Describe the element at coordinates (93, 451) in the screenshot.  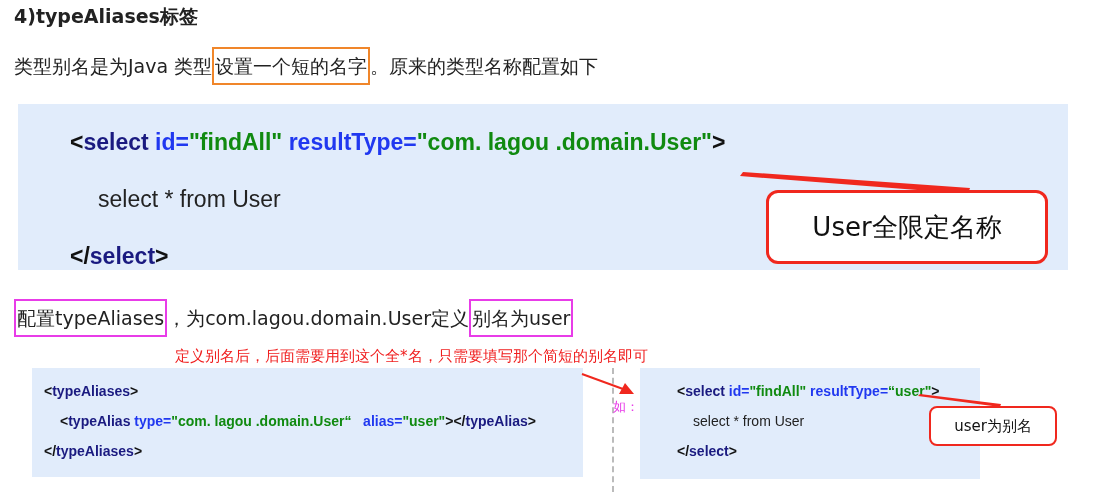
I see `code-line: </typeAliases>` at that location.